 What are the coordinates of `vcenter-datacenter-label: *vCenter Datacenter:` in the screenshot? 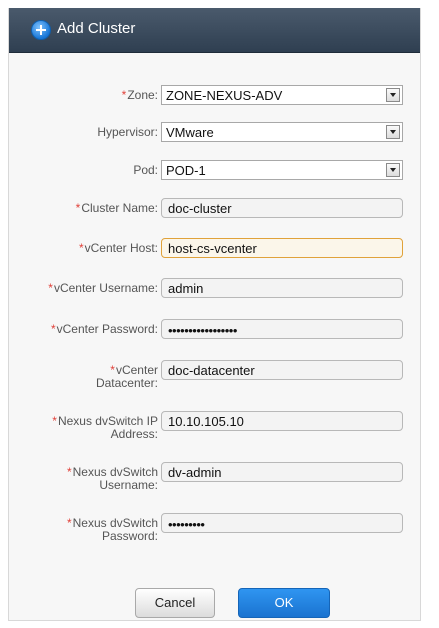 It's located at (126, 376).